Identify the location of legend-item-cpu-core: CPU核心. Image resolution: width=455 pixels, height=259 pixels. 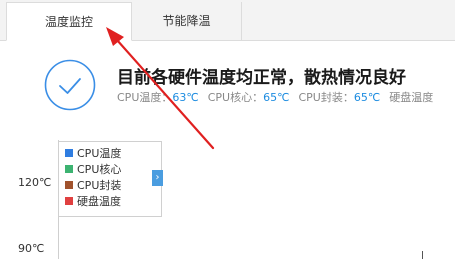
(93, 170).